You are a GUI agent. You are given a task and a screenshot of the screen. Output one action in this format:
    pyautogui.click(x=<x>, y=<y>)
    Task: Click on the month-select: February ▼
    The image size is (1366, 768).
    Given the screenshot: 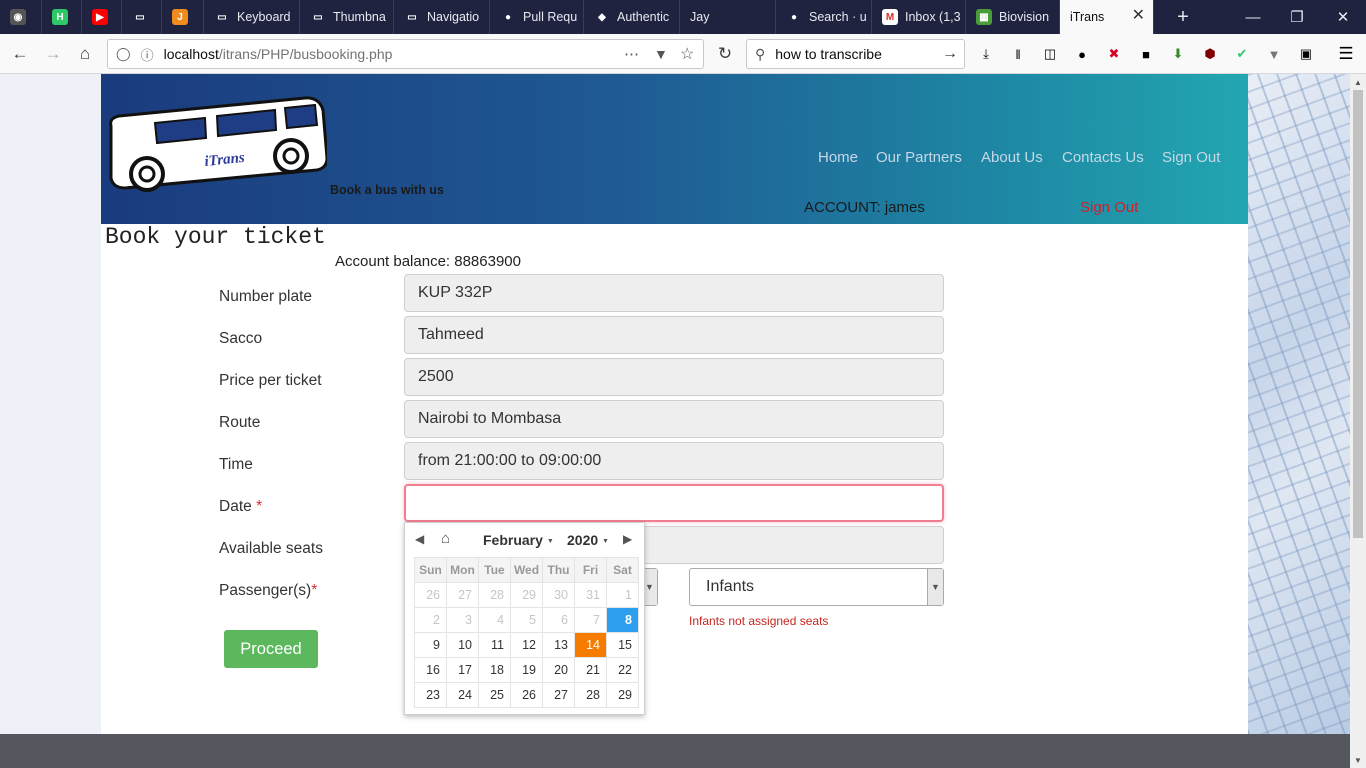 What is the action you would take?
    pyautogui.click(x=518, y=540)
    